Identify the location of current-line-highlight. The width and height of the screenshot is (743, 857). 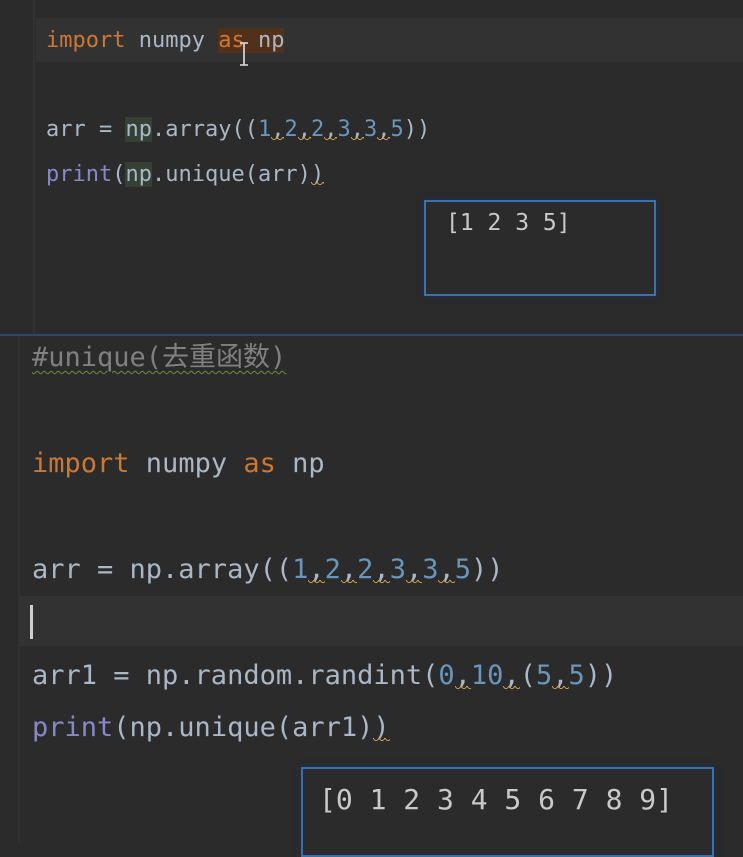
(381, 621).